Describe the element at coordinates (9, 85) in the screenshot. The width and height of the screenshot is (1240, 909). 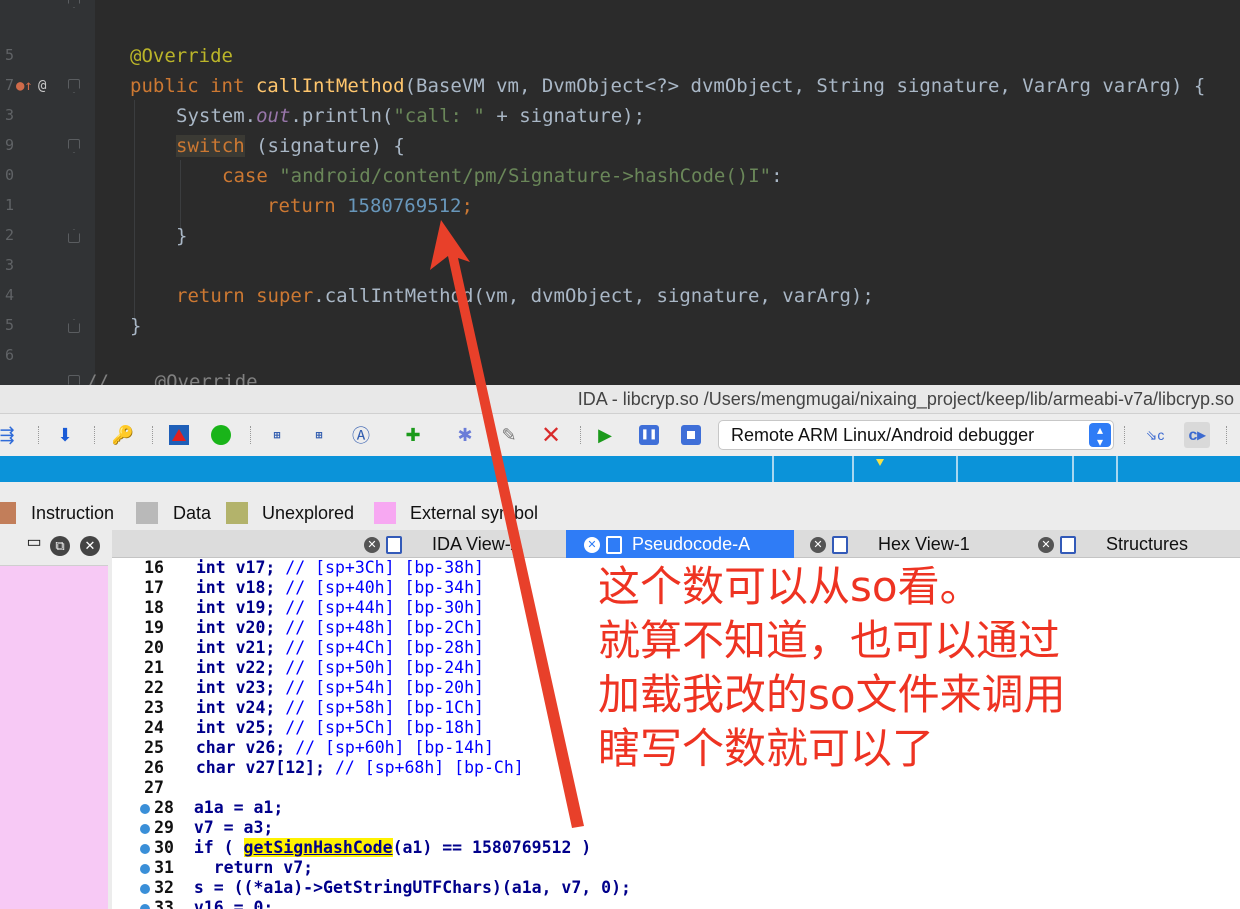
I see `line-number: 7` at that location.